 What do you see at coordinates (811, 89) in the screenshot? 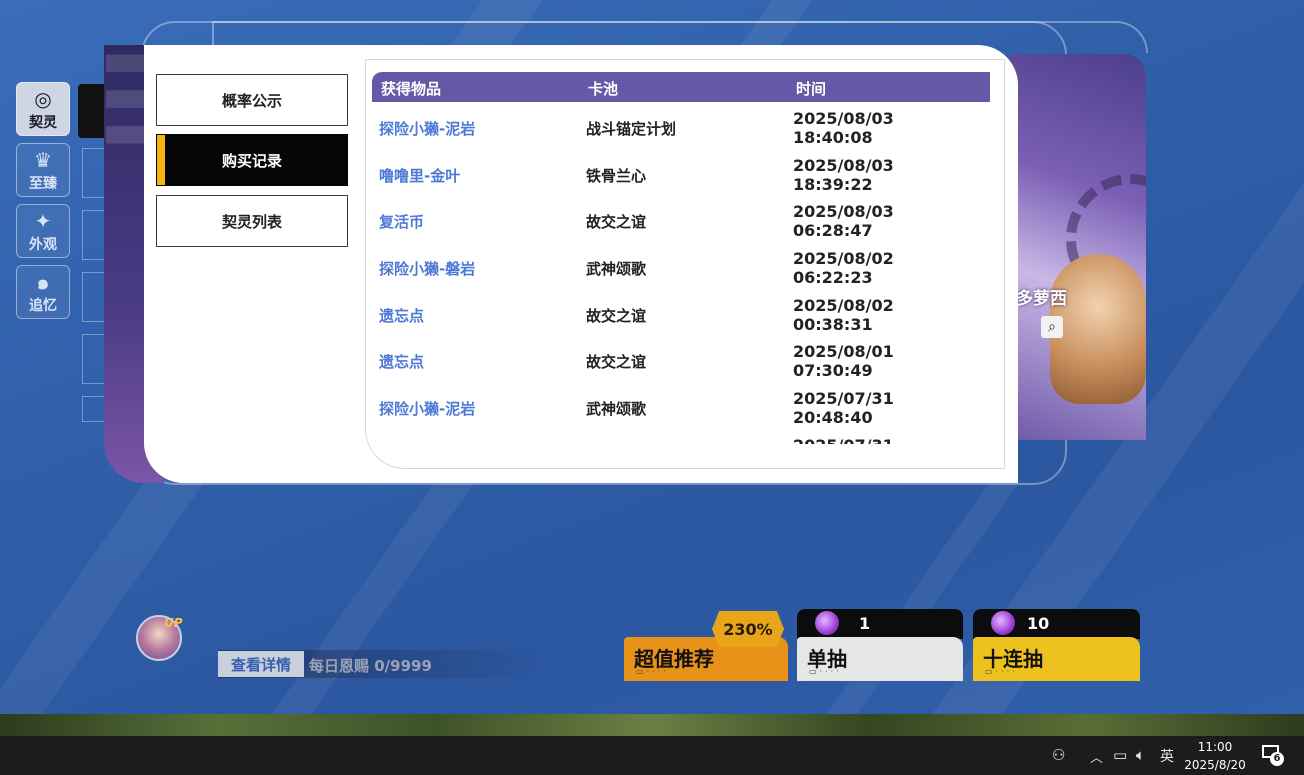
I see `column-header-time: 时间` at bounding box center [811, 89].